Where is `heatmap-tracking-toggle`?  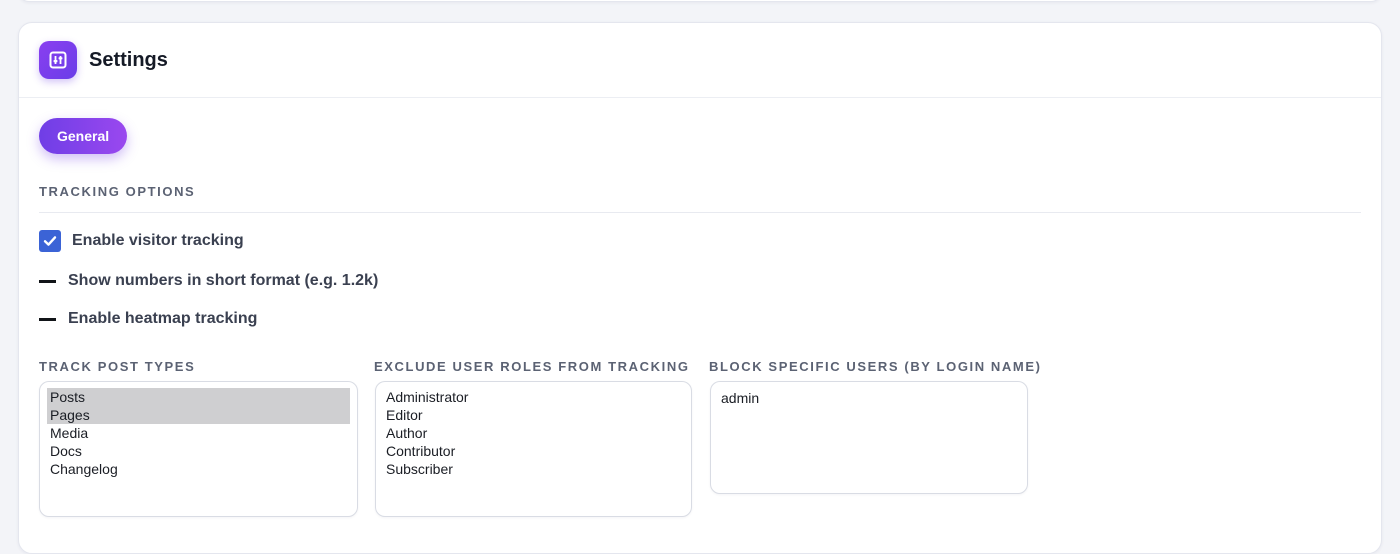 heatmap-tracking-toggle is located at coordinates (47, 319).